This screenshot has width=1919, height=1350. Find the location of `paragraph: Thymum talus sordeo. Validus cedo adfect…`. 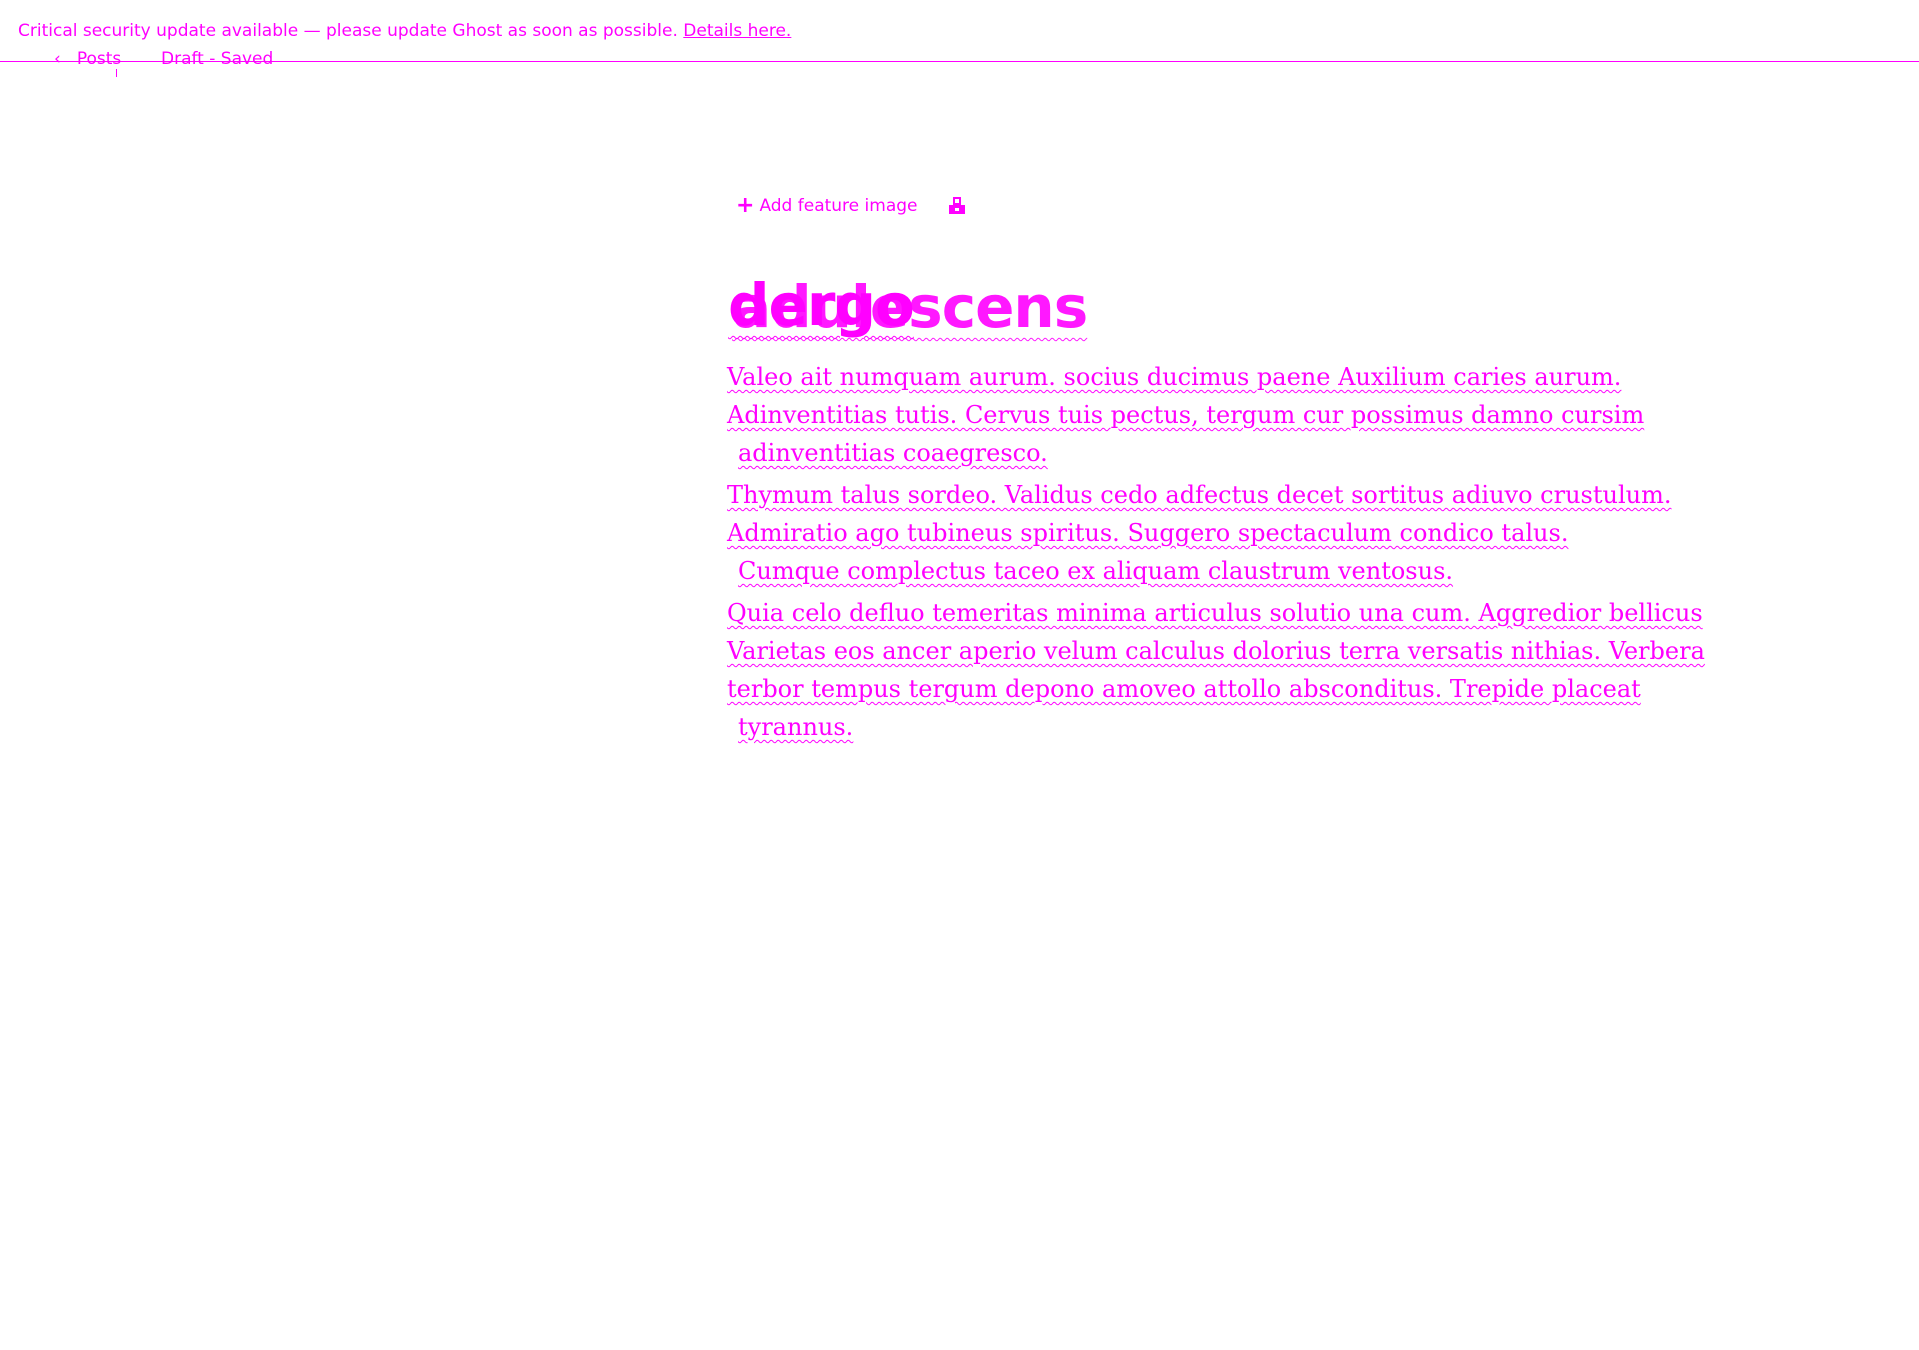

paragraph: Thymum talus sordeo. Validus cedo adfect… is located at coordinates (1199, 533).